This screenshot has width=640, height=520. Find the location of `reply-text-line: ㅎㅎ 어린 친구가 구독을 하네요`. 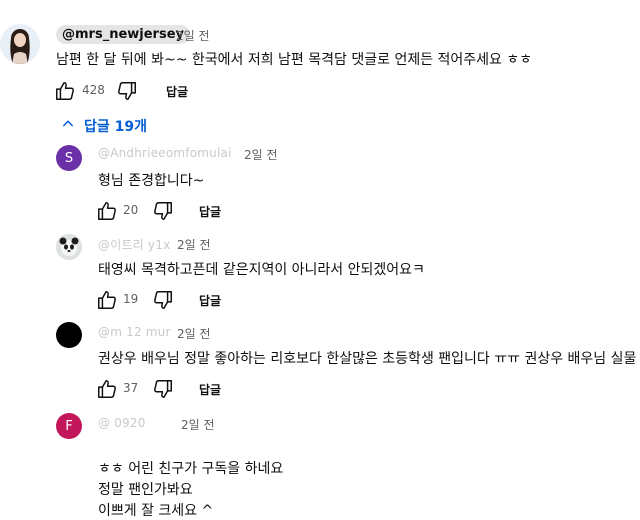

reply-text-line: ㅎㅎ 어린 친구가 구독을 하네요 is located at coordinates (191, 469).